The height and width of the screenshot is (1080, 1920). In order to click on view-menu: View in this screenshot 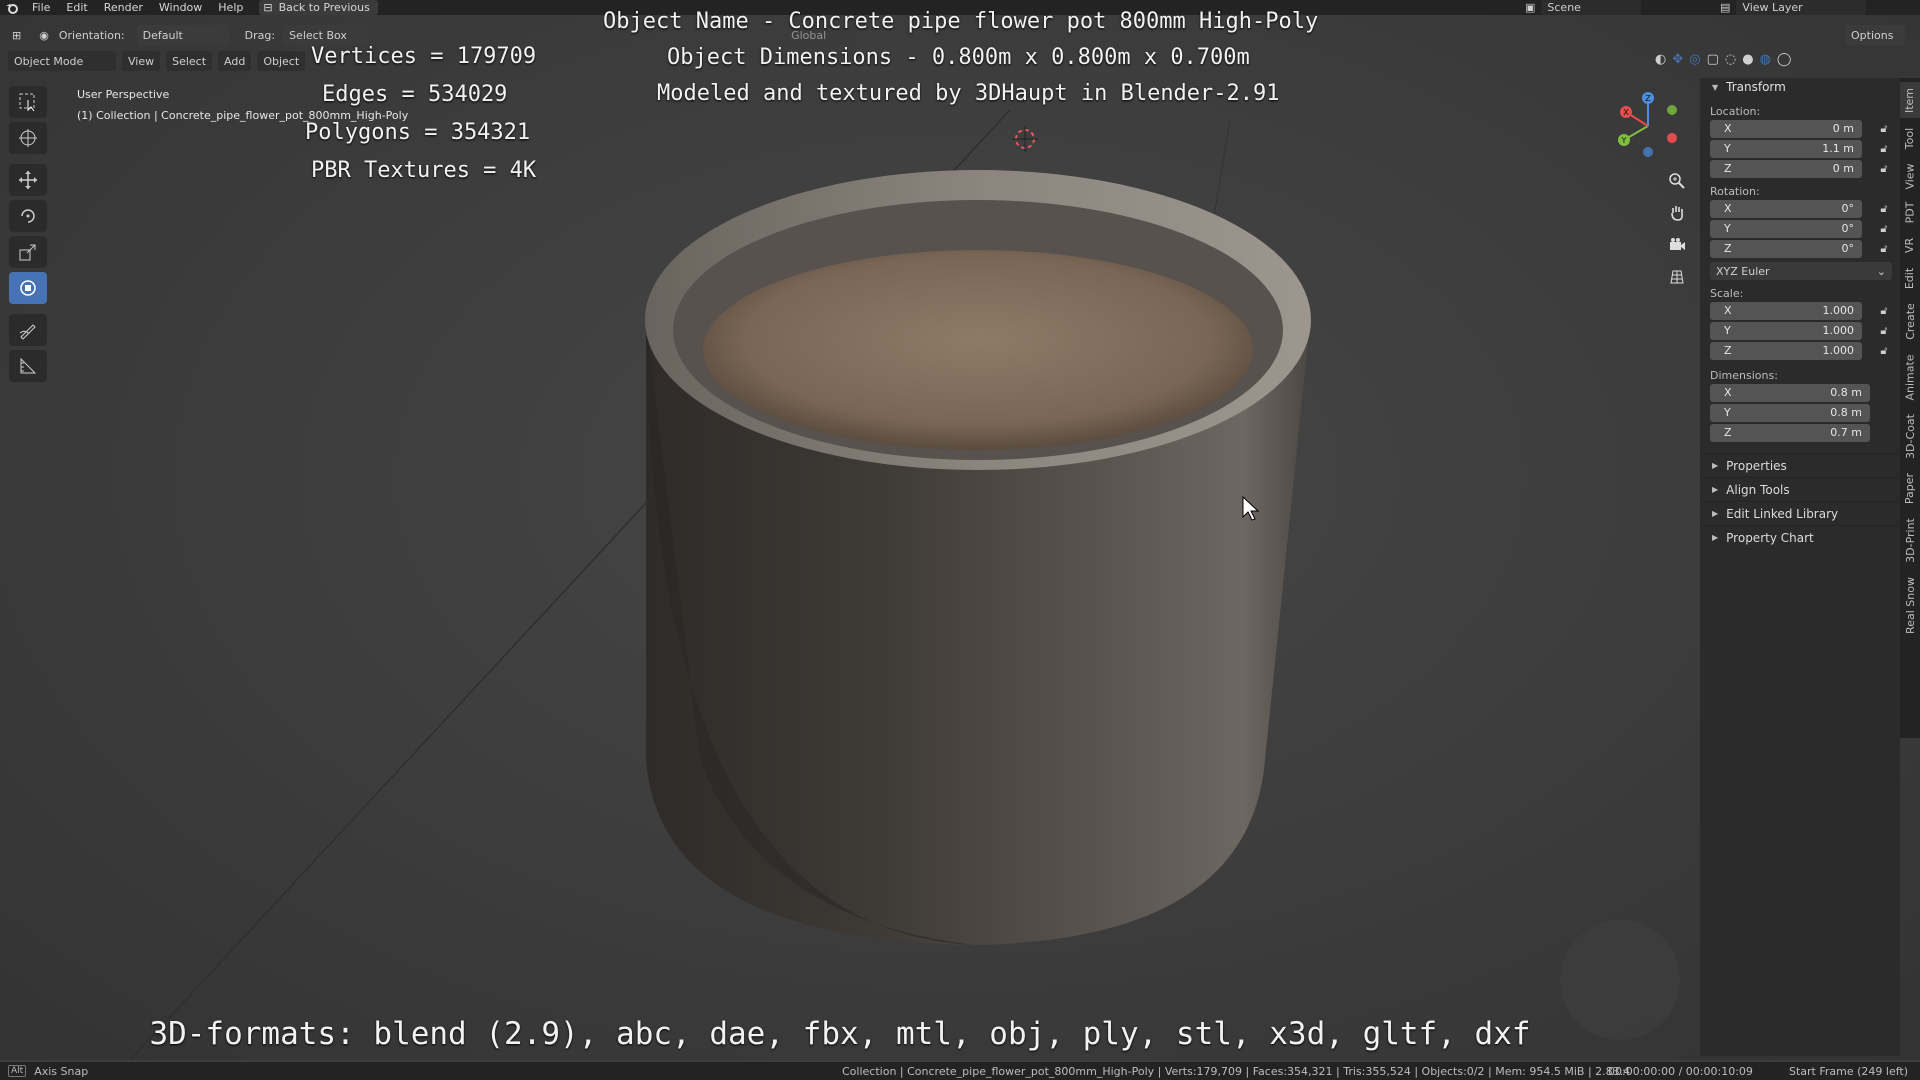, I will do `click(141, 61)`.